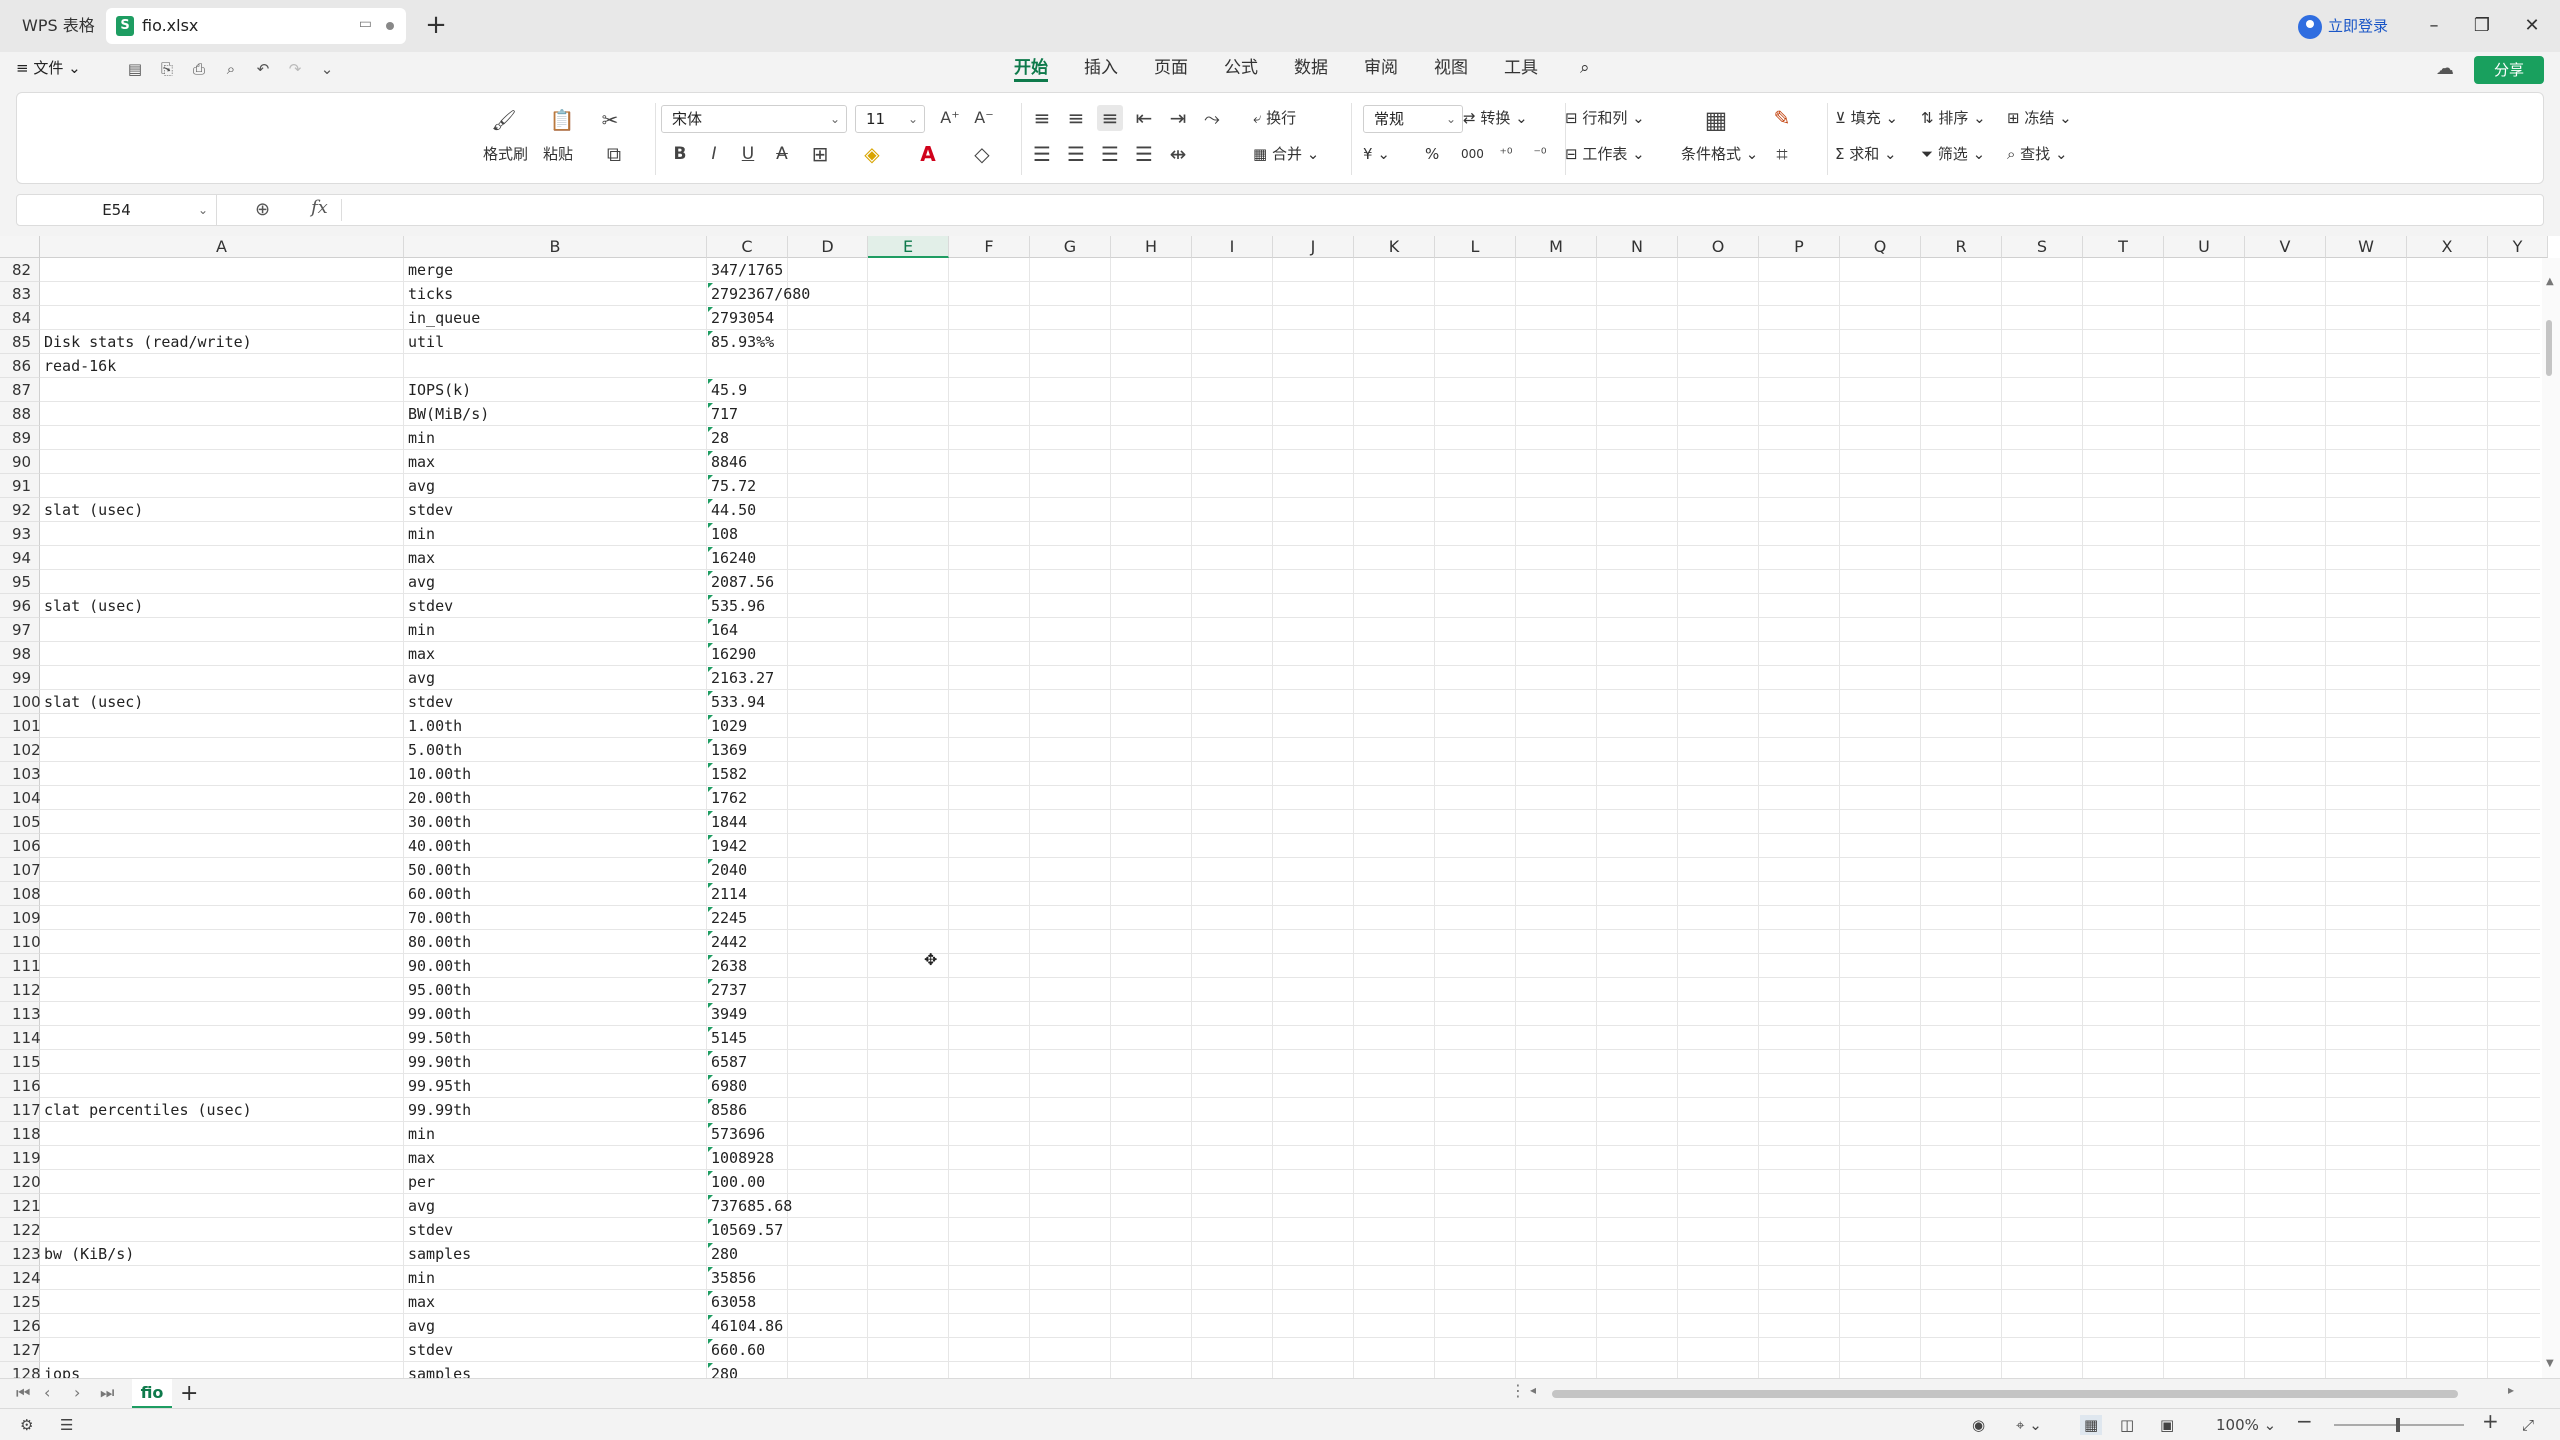 The width and height of the screenshot is (2560, 1440). I want to click on align-left-icon: ☰, so click(1042, 154).